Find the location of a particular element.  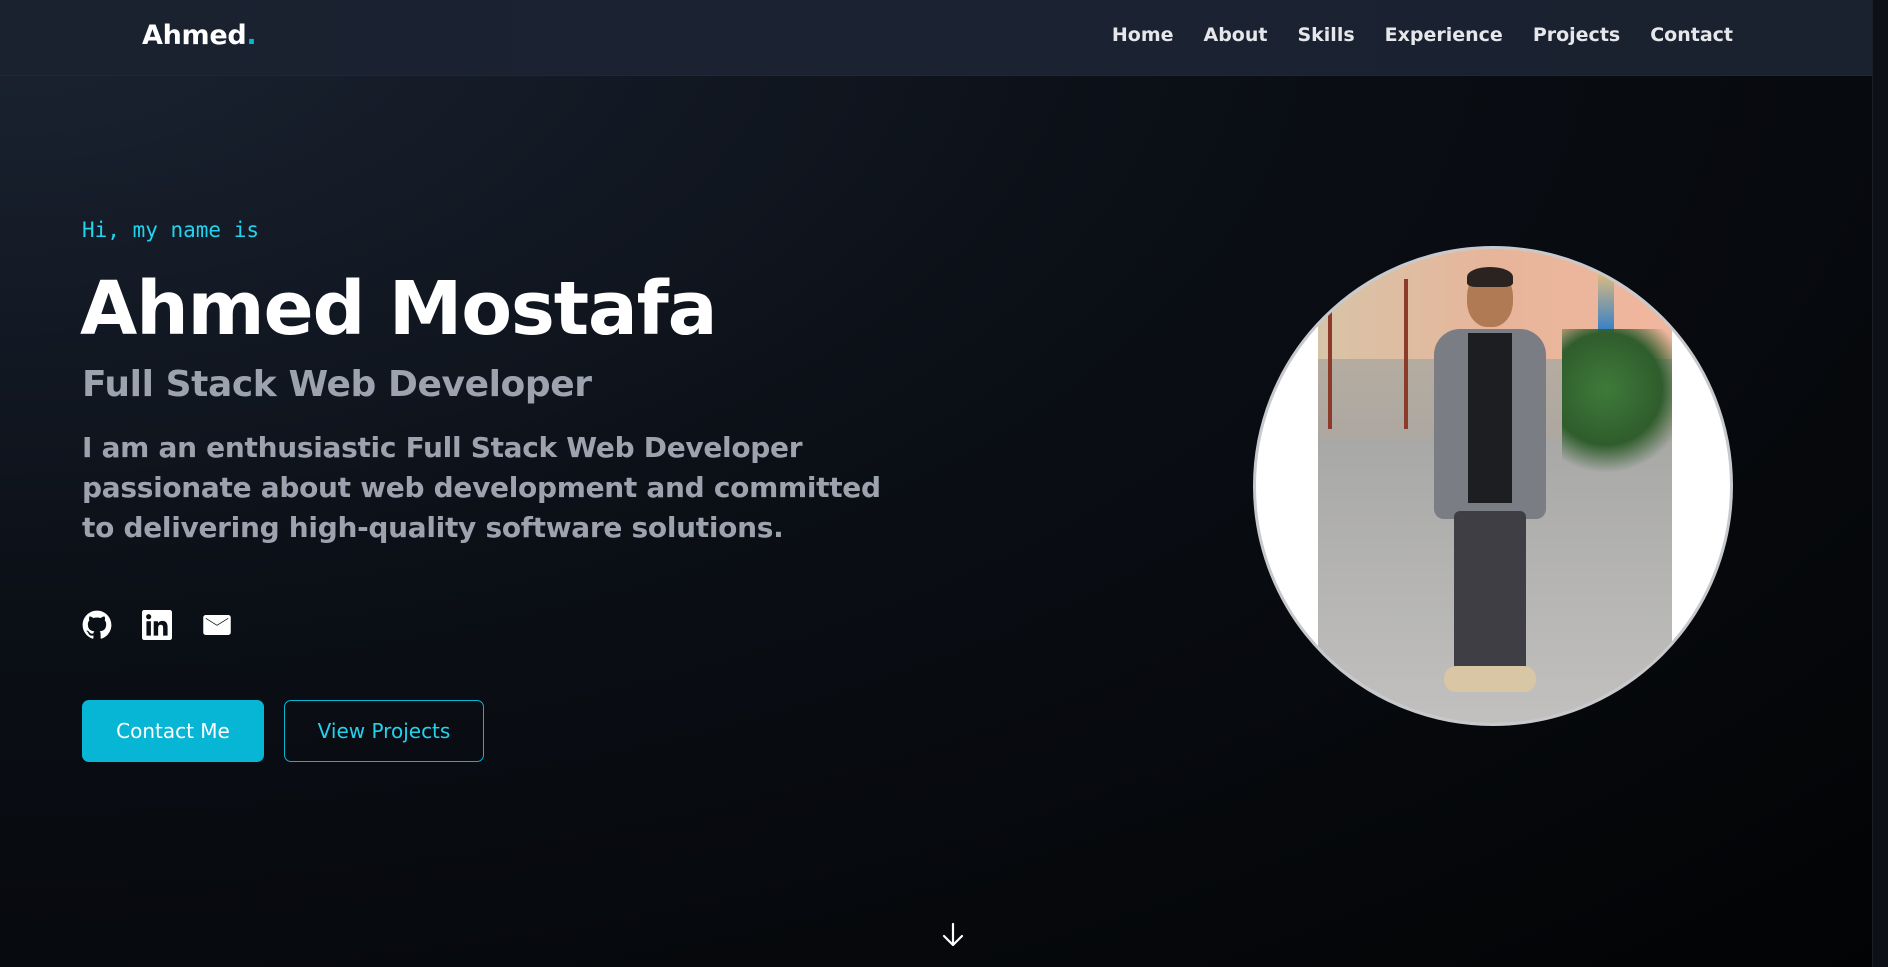

email-link is located at coordinates (217, 625).